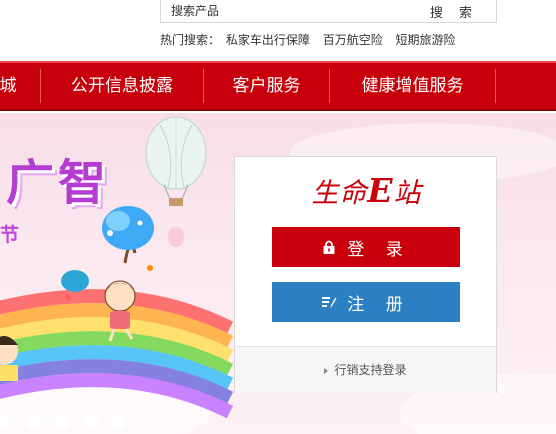  I want to click on register-button: 注 册, so click(366, 302).